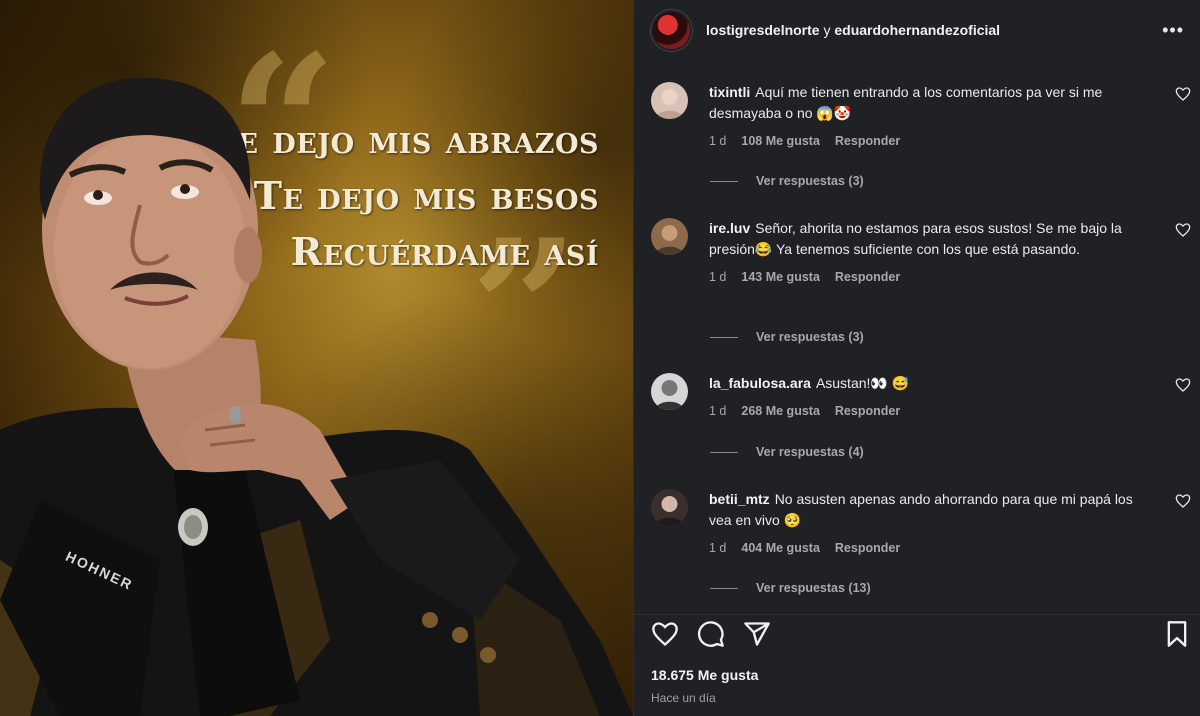 The width and height of the screenshot is (1200, 716). I want to click on comment-likes: 108 Me gusta, so click(780, 141).